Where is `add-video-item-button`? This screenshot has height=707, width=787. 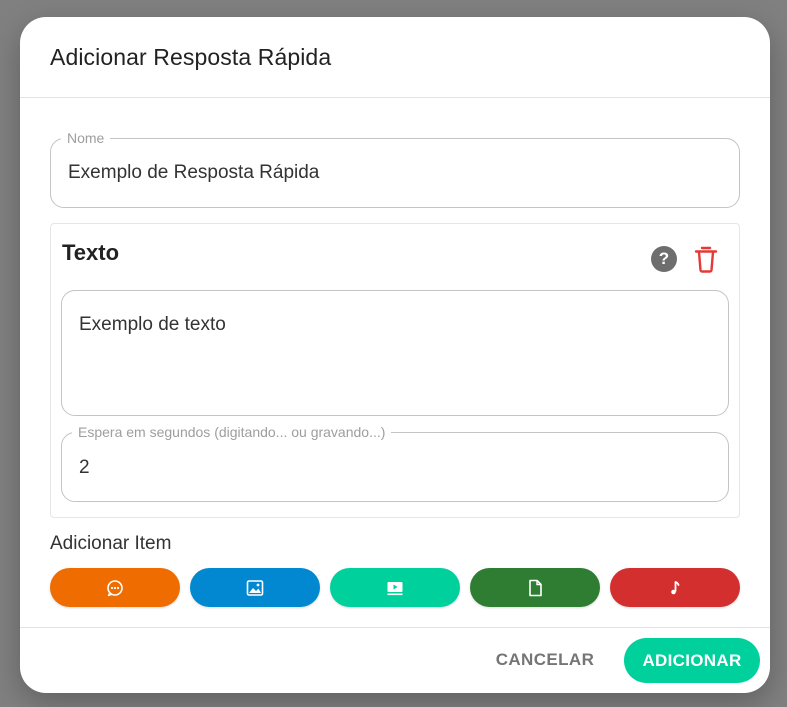 add-video-item-button is located at coordinates (395, 587).